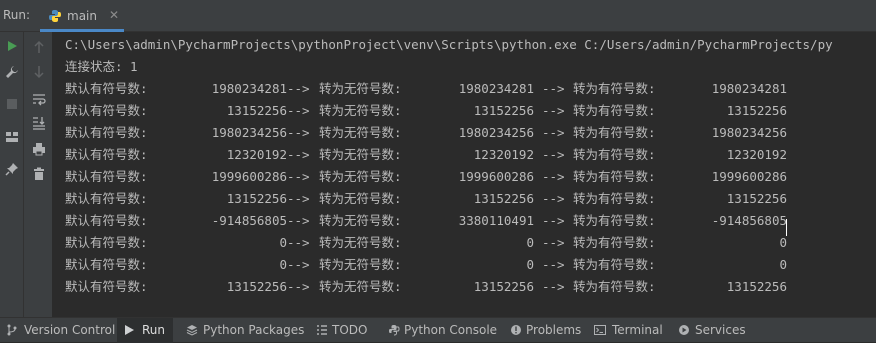 This screenshot has height=343, width=876. What do you see at coordinates (39, 47) in the screenshot?
I see `arrow-up-icon` at bounding box center [39, 47].